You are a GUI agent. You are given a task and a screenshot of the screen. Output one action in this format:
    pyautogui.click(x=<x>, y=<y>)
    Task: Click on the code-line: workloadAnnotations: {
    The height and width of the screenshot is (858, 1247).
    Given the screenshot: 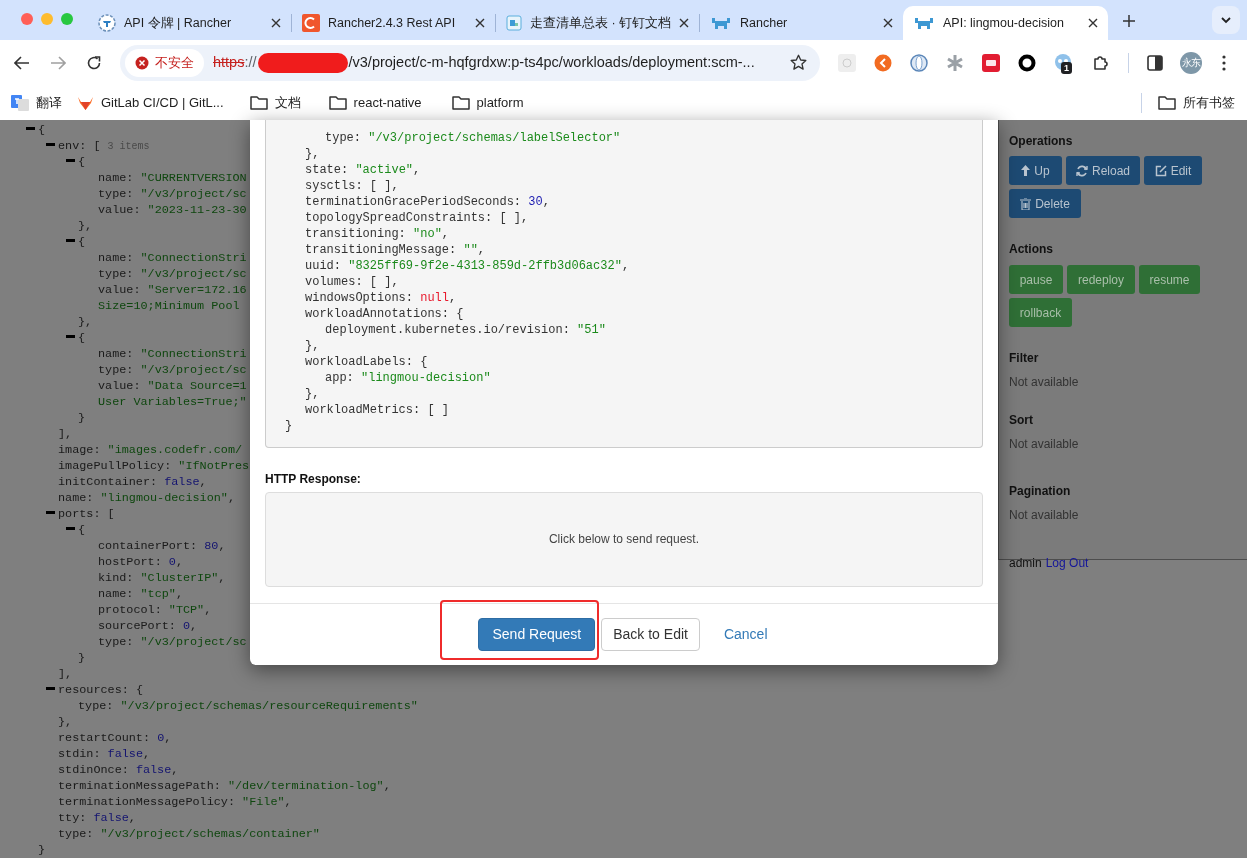 What is the action you would take?
    pyautogui.click(x=384, y=314)
    